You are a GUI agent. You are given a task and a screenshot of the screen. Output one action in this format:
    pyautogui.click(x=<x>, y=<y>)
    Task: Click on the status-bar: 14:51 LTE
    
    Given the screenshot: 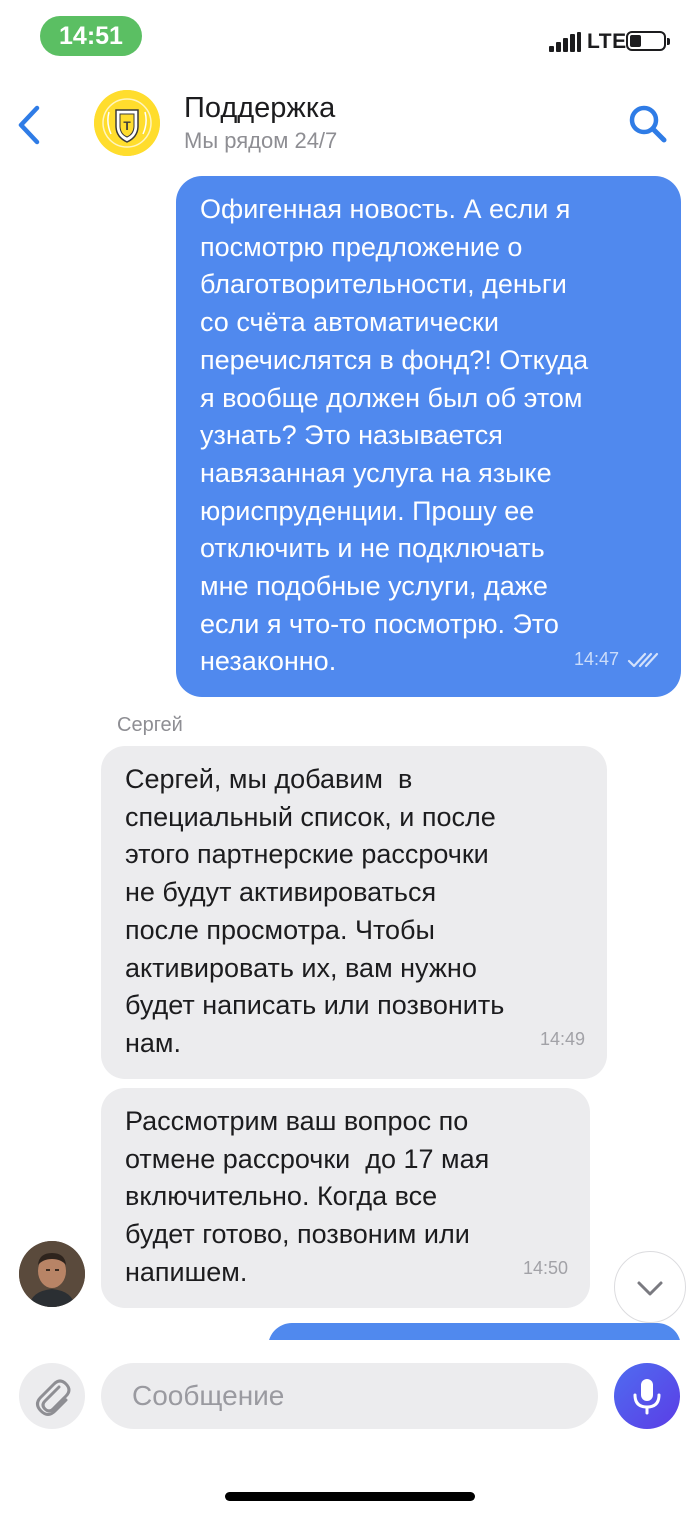 What is the action you would take?
    pyautogui.click(x=350, y=40)
    